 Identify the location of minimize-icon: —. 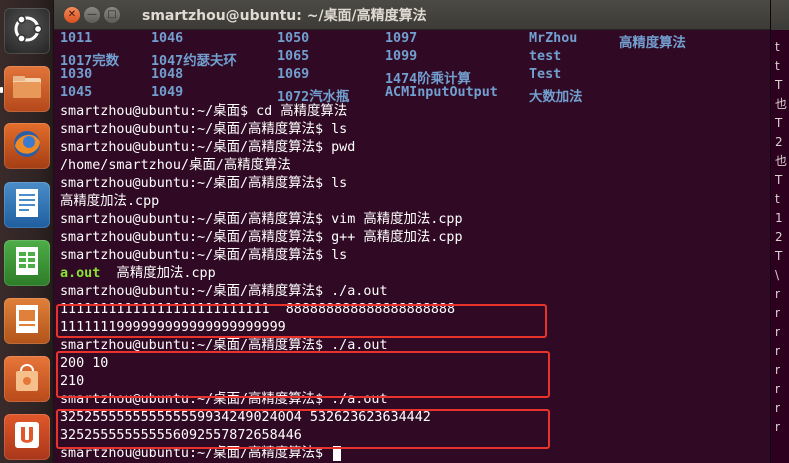
(92, 14).